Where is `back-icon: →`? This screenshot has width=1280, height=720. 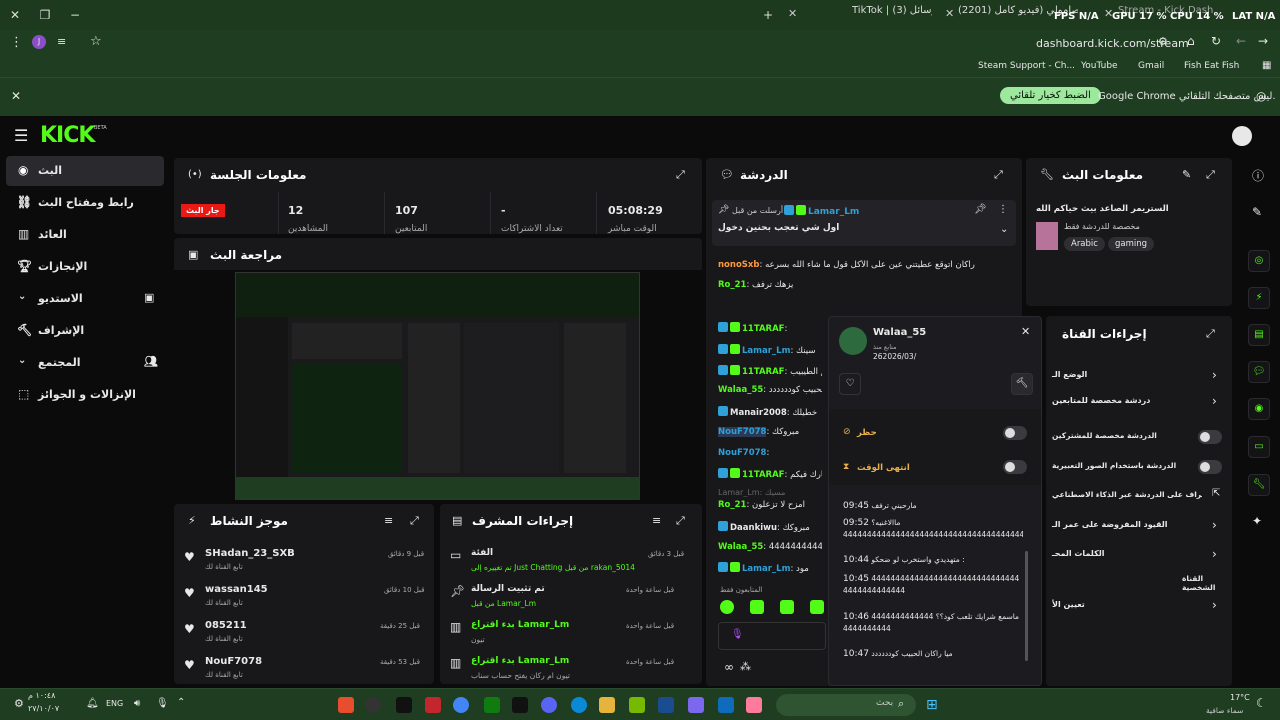
back-icon: → is located at coordinates (1263, 41).